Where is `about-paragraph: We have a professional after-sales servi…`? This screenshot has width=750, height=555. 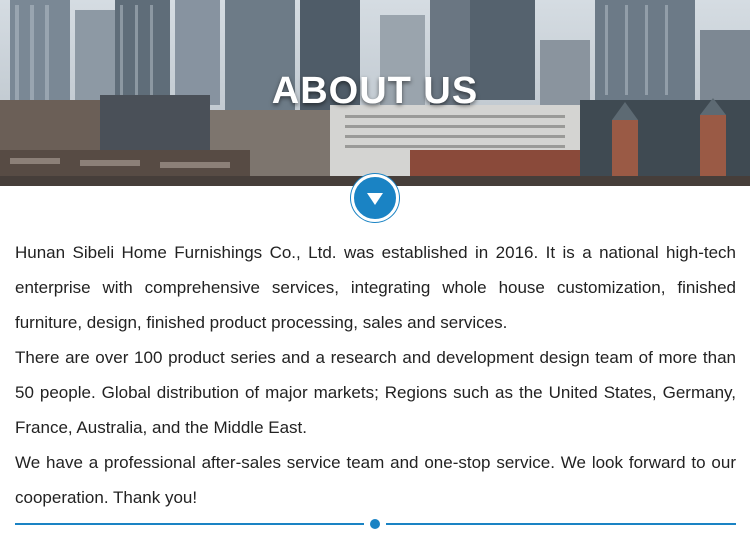
about-paragraph: We have a professional after-sales servi… is located at coordinates (375, 480).